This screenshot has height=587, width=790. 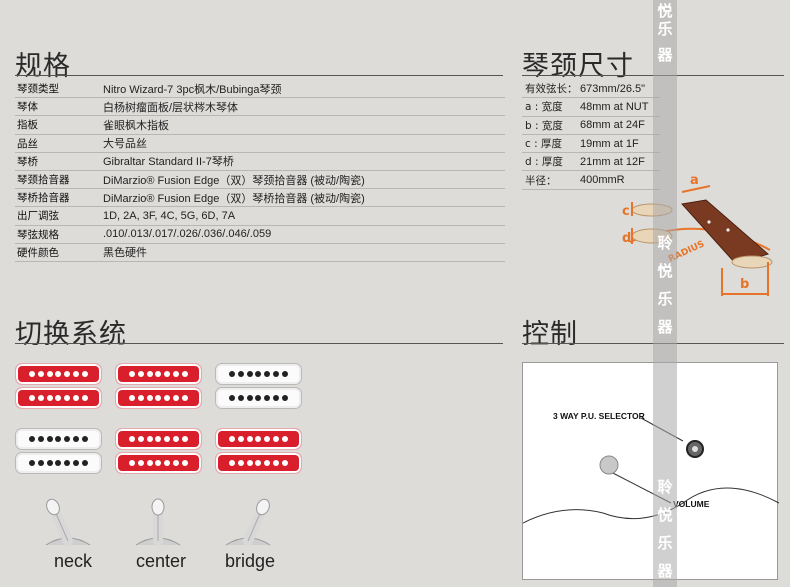 I want to click on switch-label-neck: neck, so click(x=73, y=561).